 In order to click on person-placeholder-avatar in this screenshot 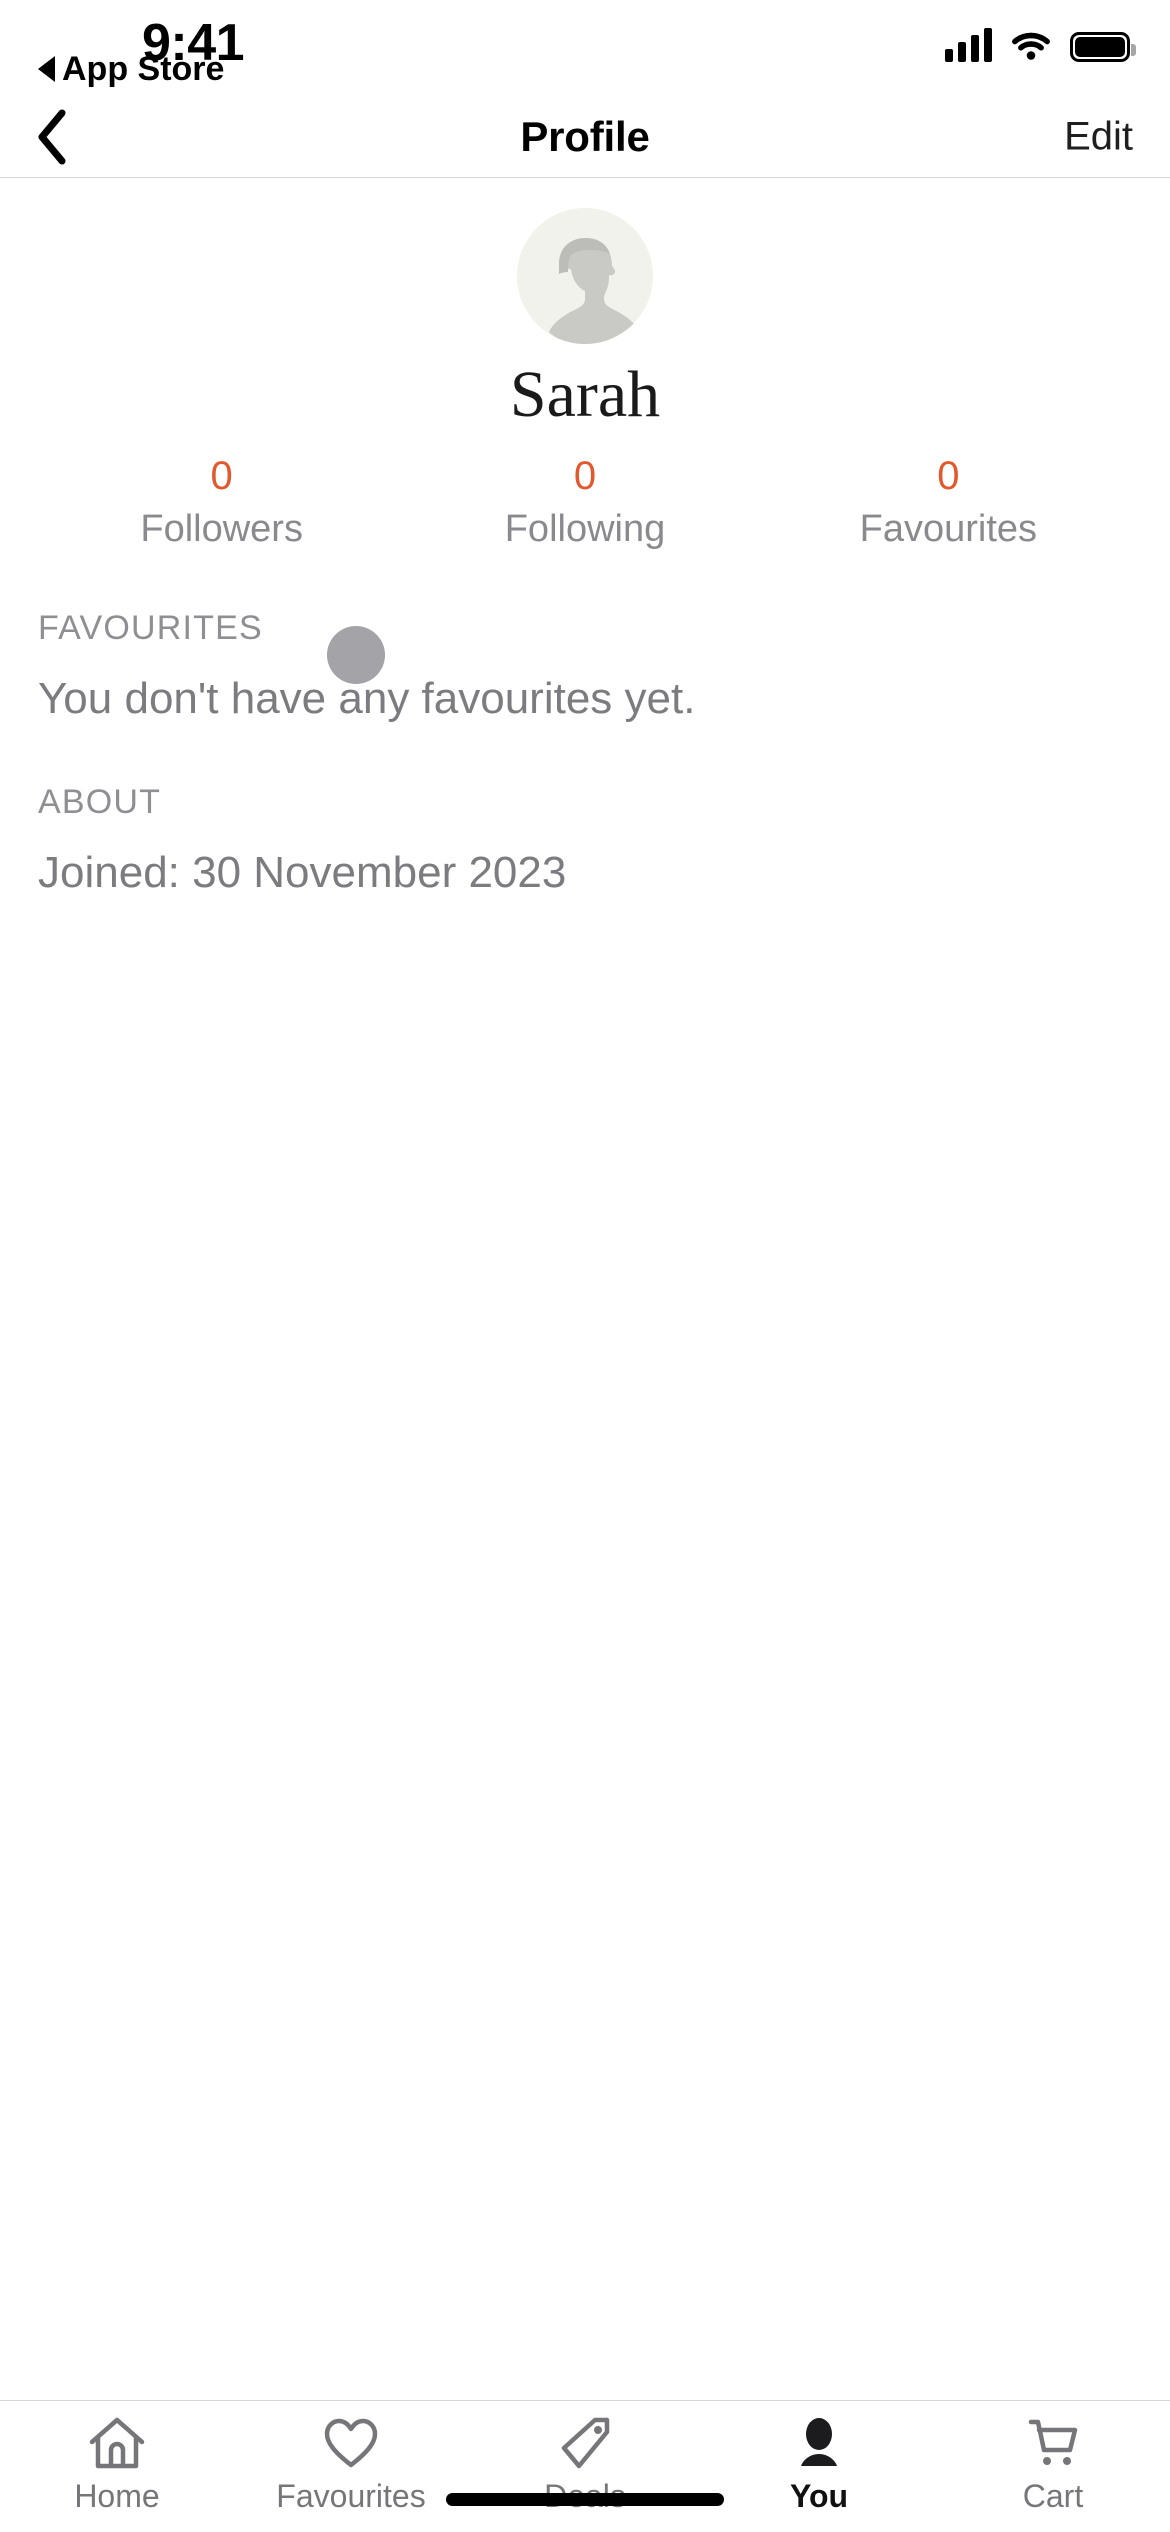, I will do `click(585, 276)`.